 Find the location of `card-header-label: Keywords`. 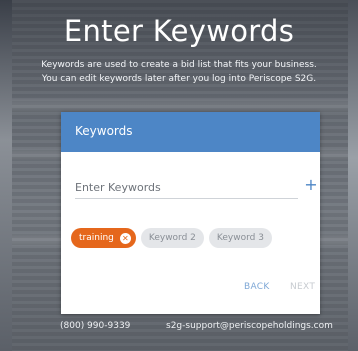

card-header-label: Keywords is located at coordinates (104, 131).